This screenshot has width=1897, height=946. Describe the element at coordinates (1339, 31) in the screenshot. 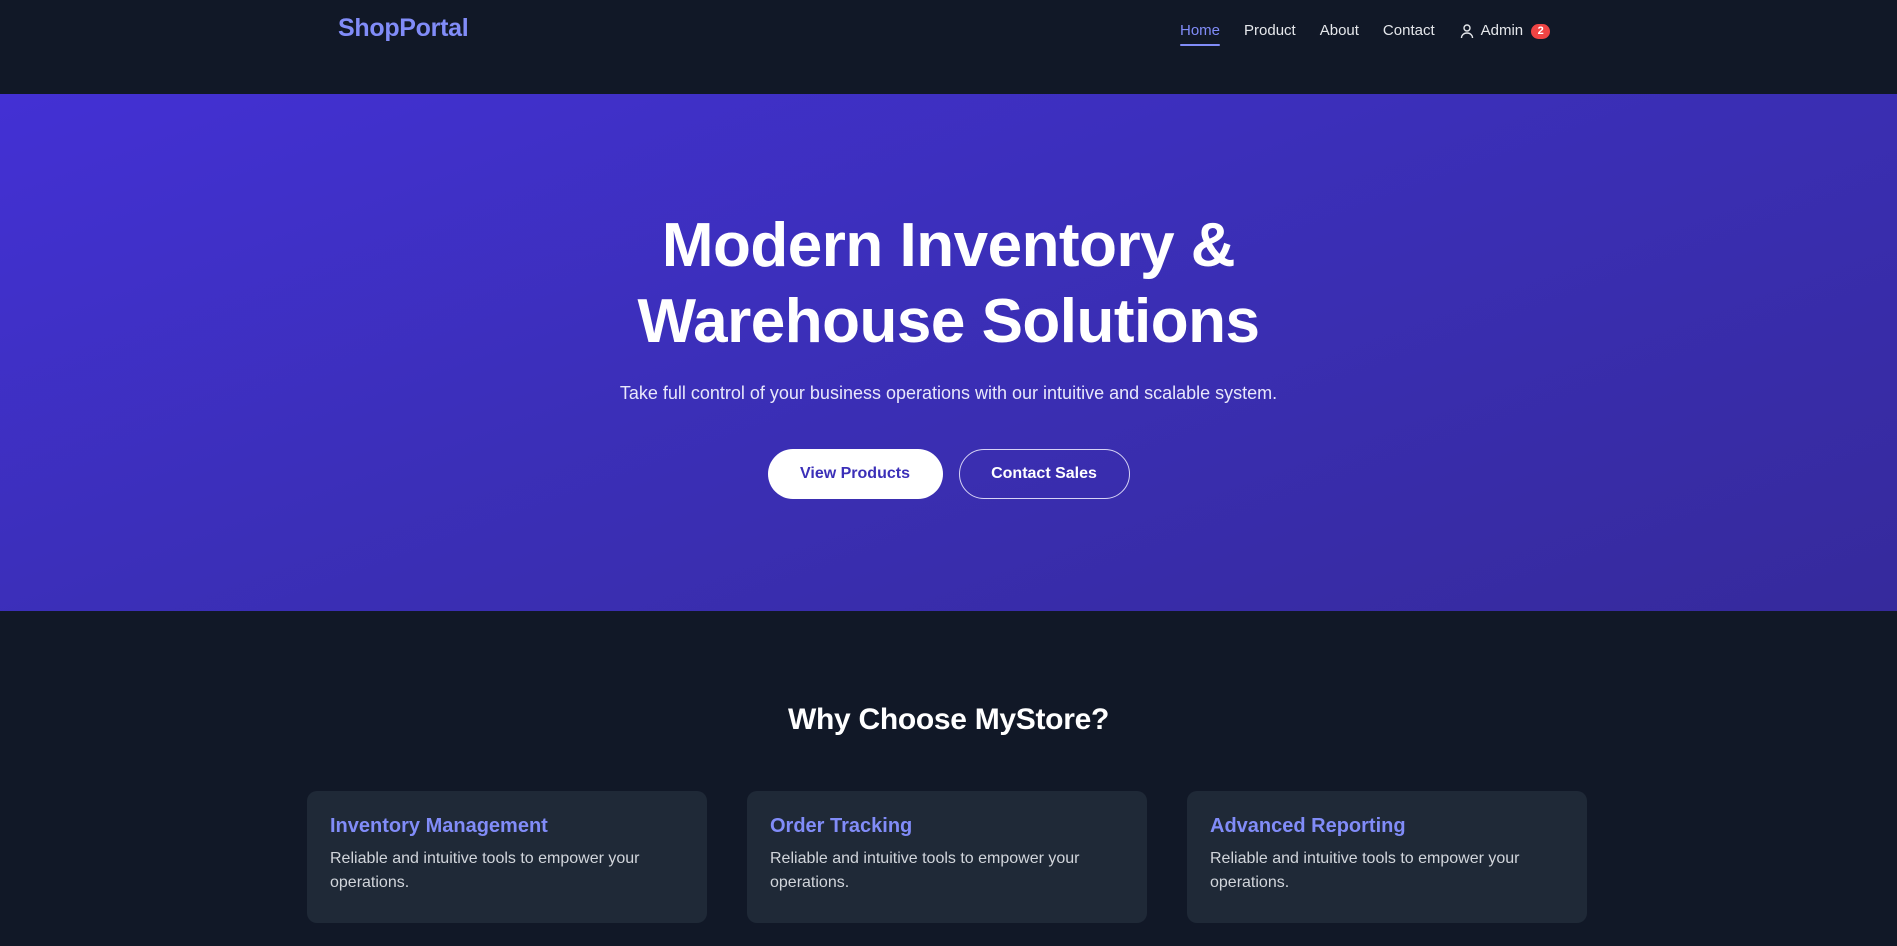

I see `nav-link-about: About` at that location.